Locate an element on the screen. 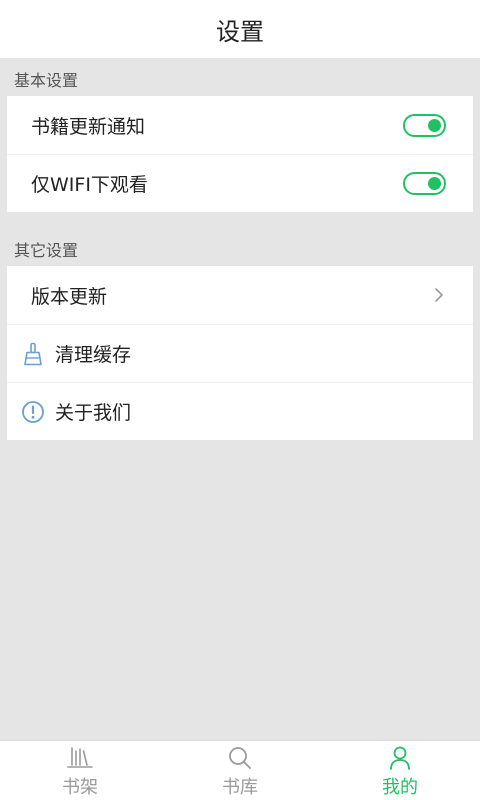 This screenshot has width=480, height=800. info-circle-icon is located at coordinates (33, 412).